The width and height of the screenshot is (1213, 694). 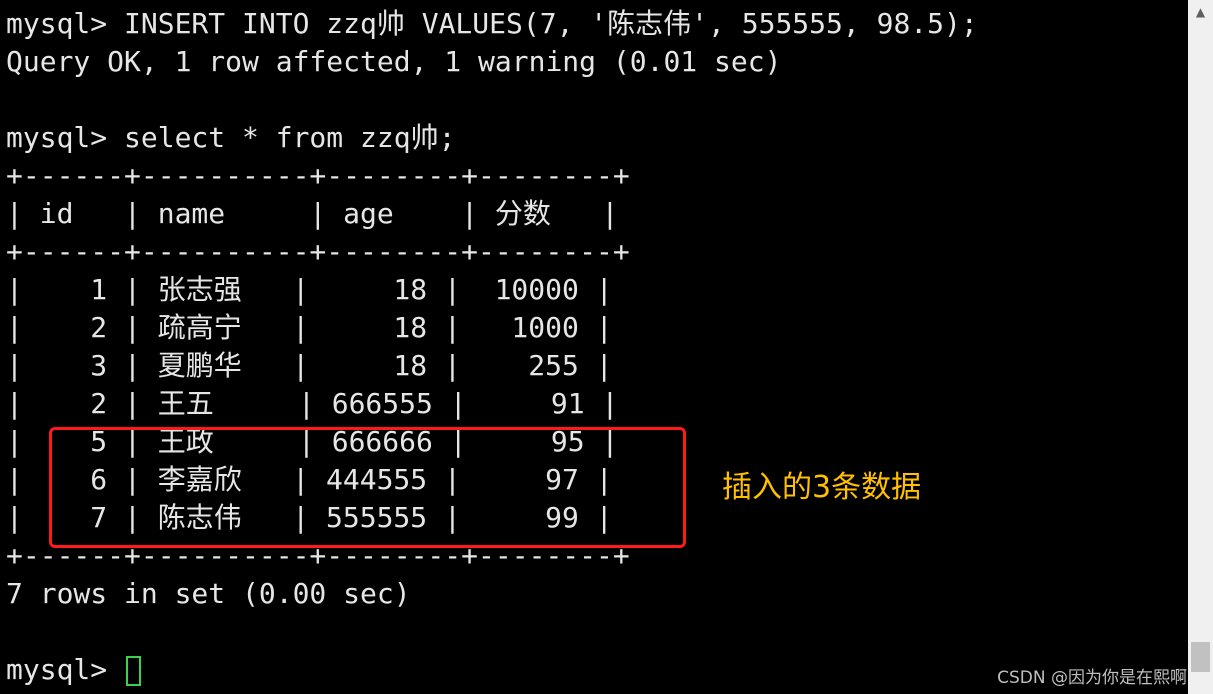 What do you see at coordinates (1200, 12) in the screenshot?
I see `triangle-up-icon: ▲` at bounding box center [1200, 12].